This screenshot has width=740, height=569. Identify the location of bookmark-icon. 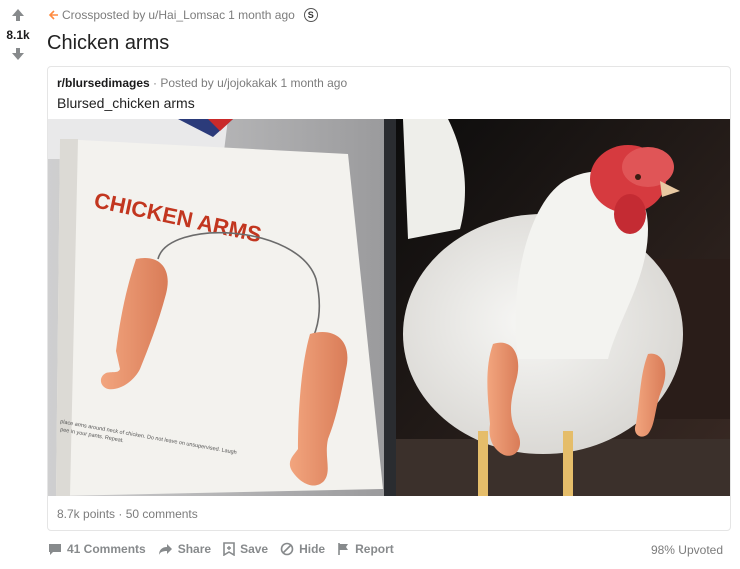
(229, 549).